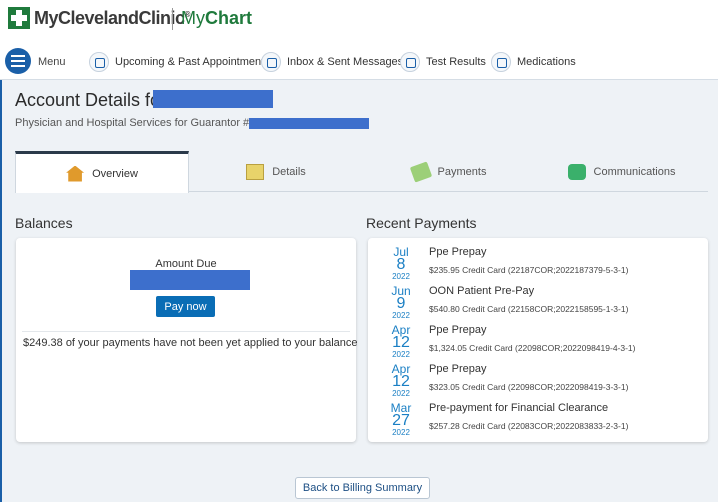 Image resolution: width=718 pixels, height=502 pixels. What do you see at coordinates (99, 62) in the screenshot?
I see `calendar-icon` at bounding box center [99, 62].